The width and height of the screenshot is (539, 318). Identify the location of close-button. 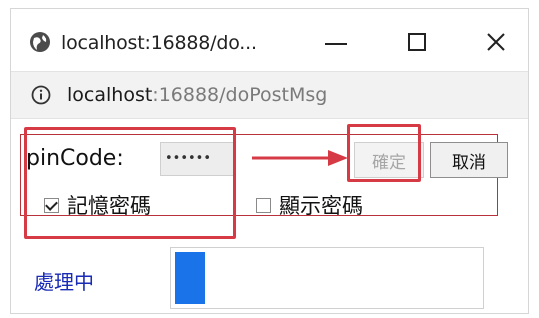
(496, 42).